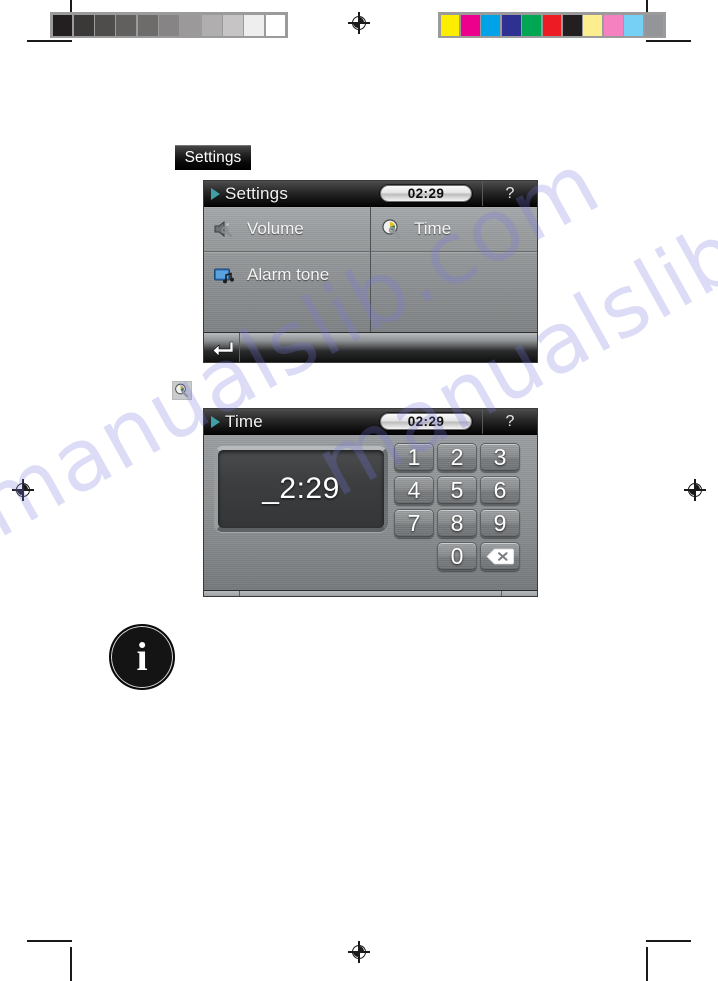  I want to click on back-enter-arrow-icon, so click(222, 349).